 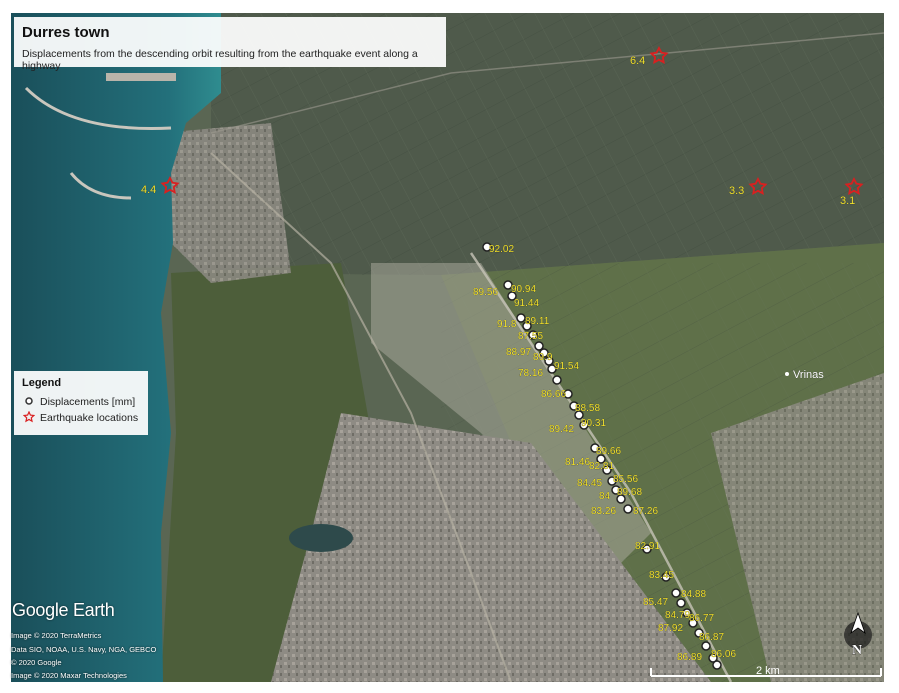 What do you see at coordinates (29, 402) in the screenshot?
I see `displacement-dot-icon` at bounding box center [29, 402].